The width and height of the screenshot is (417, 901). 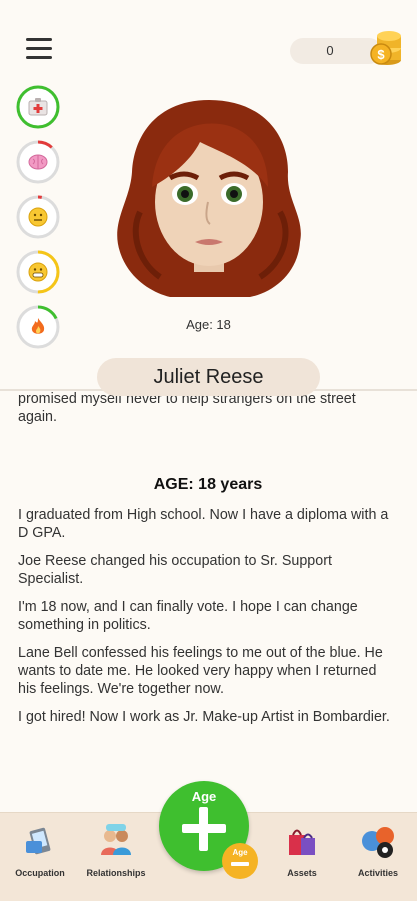 What do you see at coordinates (208, 324) in the screenshot?
I see `age-caption: Age: 18` at bounding box center [208, 324].